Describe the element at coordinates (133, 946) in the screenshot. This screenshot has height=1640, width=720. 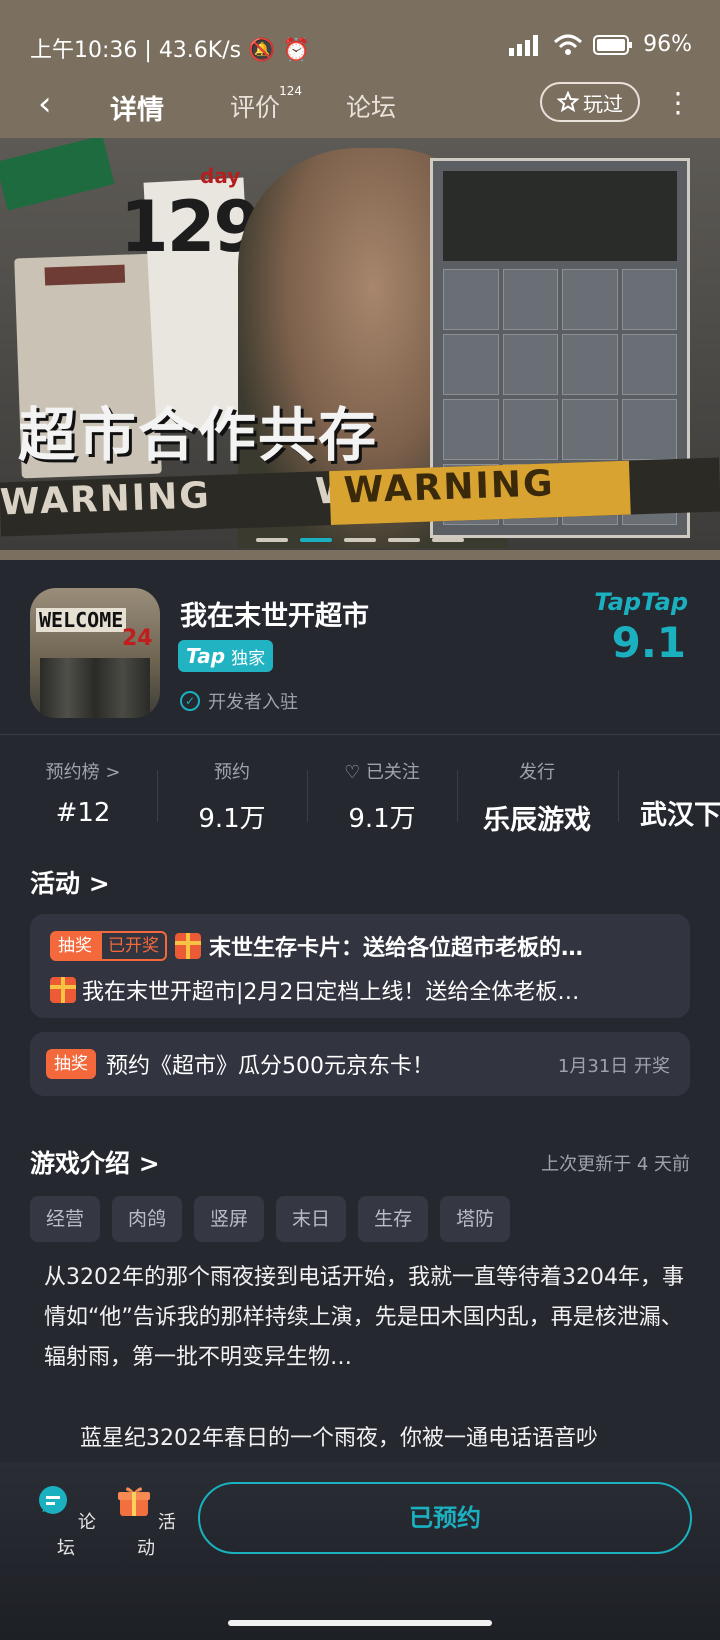
I see `lottery-status: 已开奖` at that location.